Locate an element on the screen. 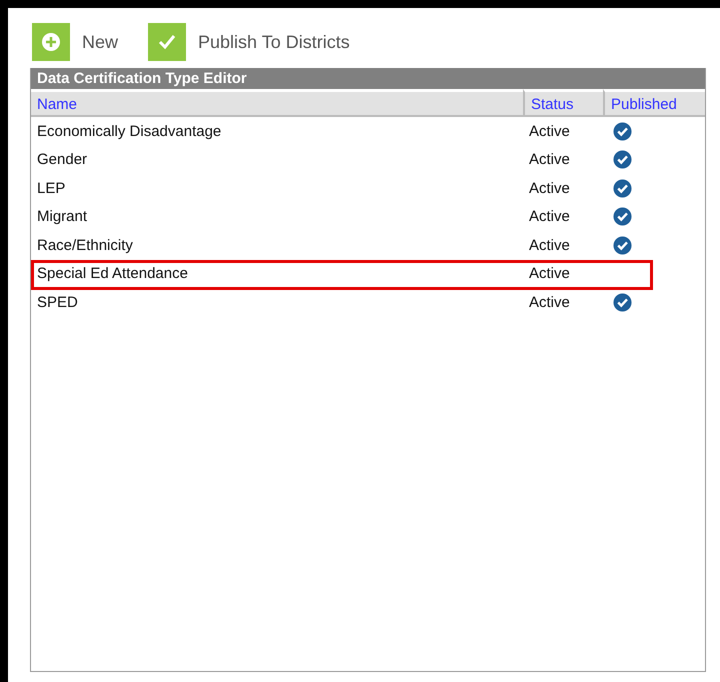 The height and width of the screenshot is (682, 720). panel-title: Data Certification Type Editor is located at coordinates (368, 78).